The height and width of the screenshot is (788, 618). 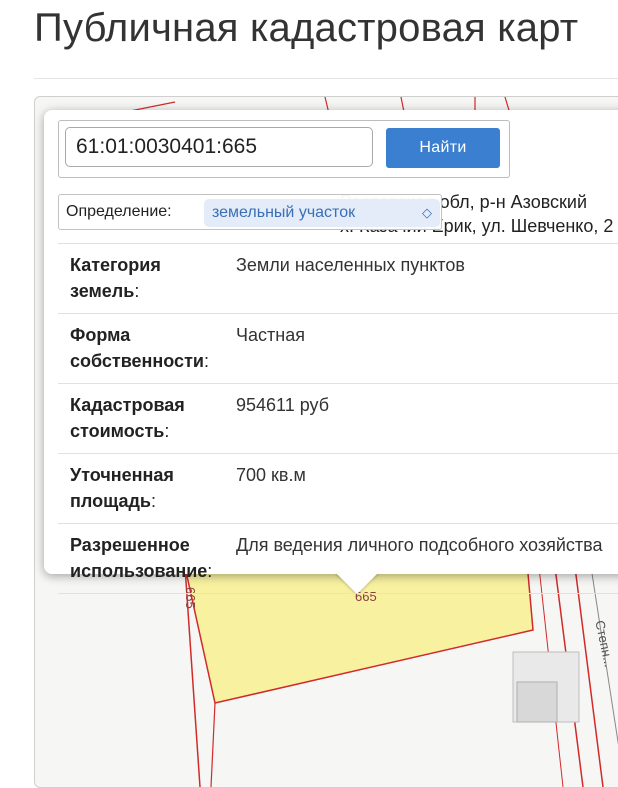 What do you see at coordinates (537, 702) in the screenshot?
I see `building-footprint` at bounding box center [537, 702].